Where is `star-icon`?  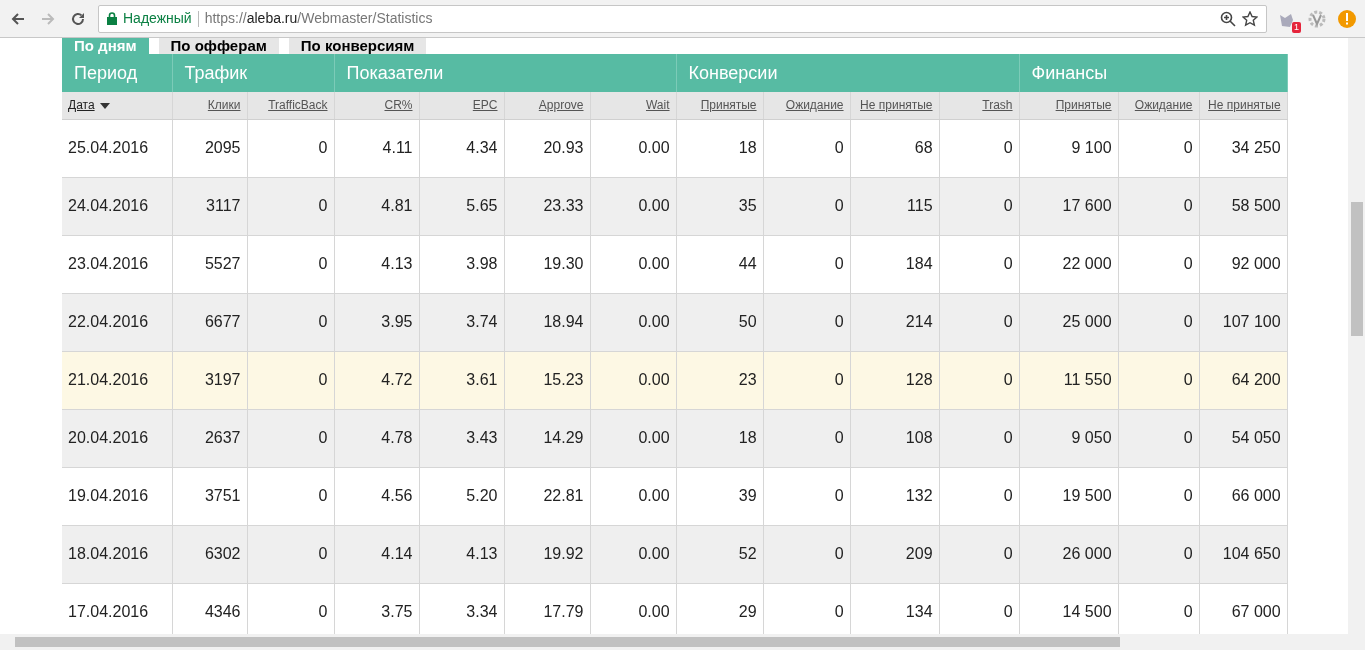 star-icon is located at coordinates (1250, 18).